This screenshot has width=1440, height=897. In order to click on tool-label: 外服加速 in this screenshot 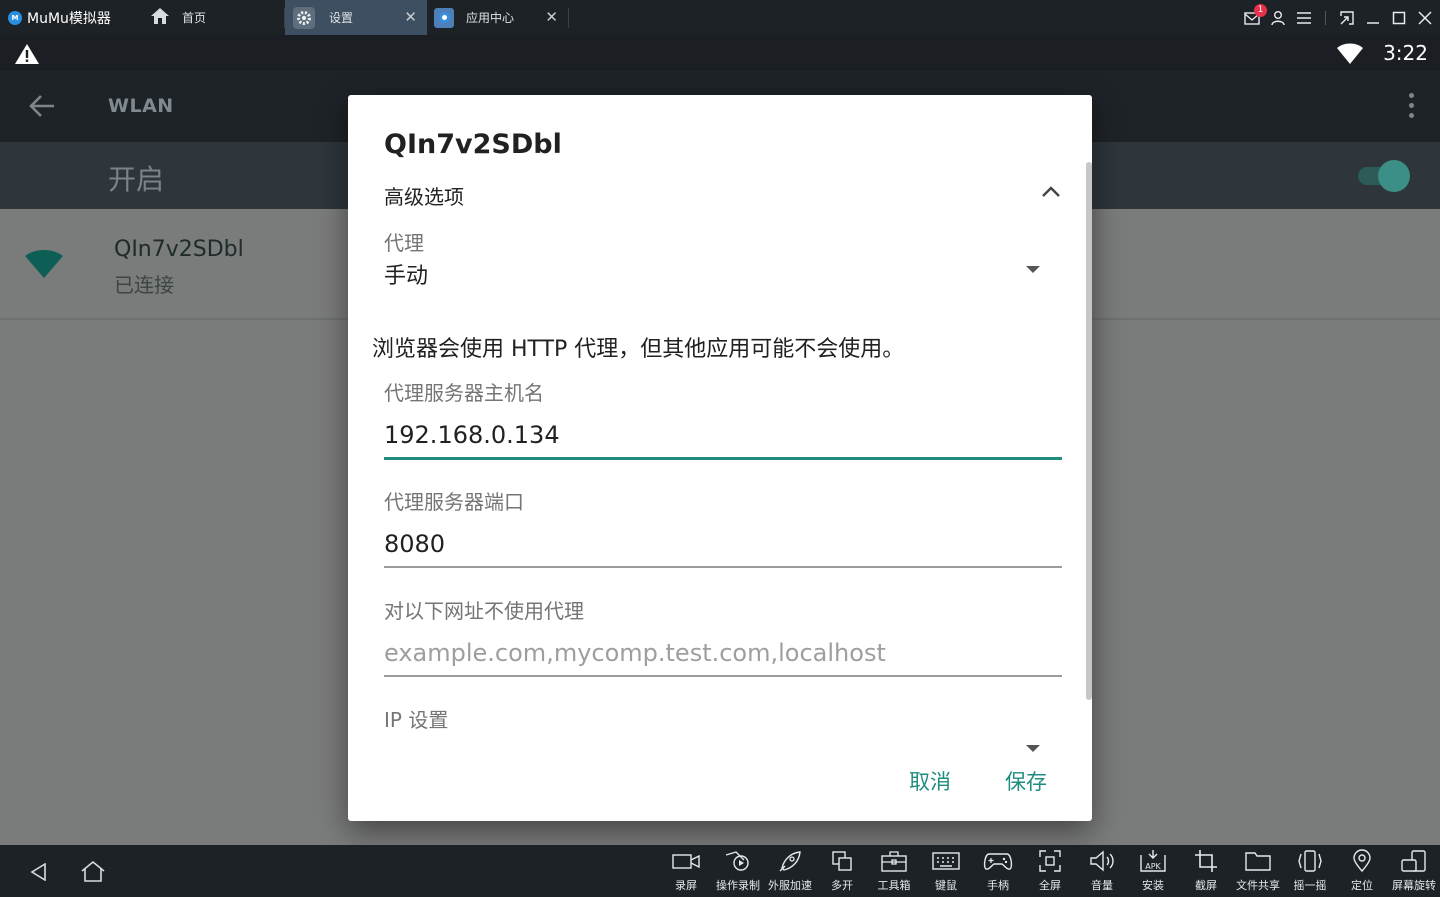, I will do `click(790, 885)`.